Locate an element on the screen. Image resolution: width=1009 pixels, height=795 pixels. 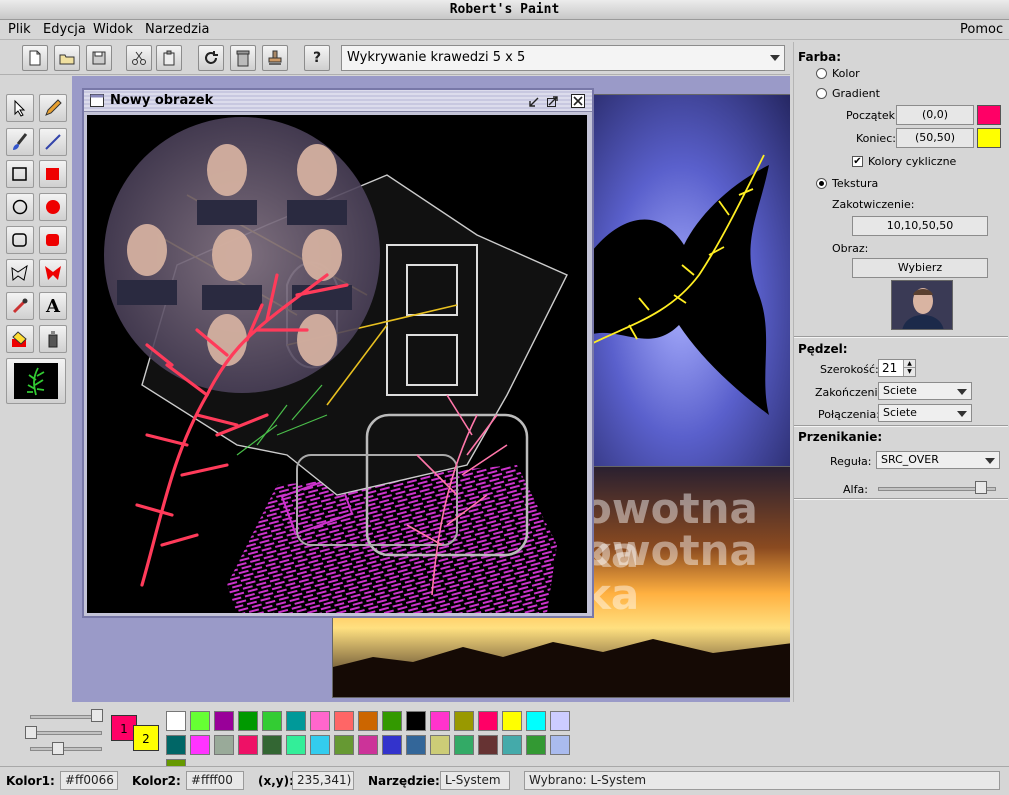
slider-2-thumb is located at coordinates (31, 732).